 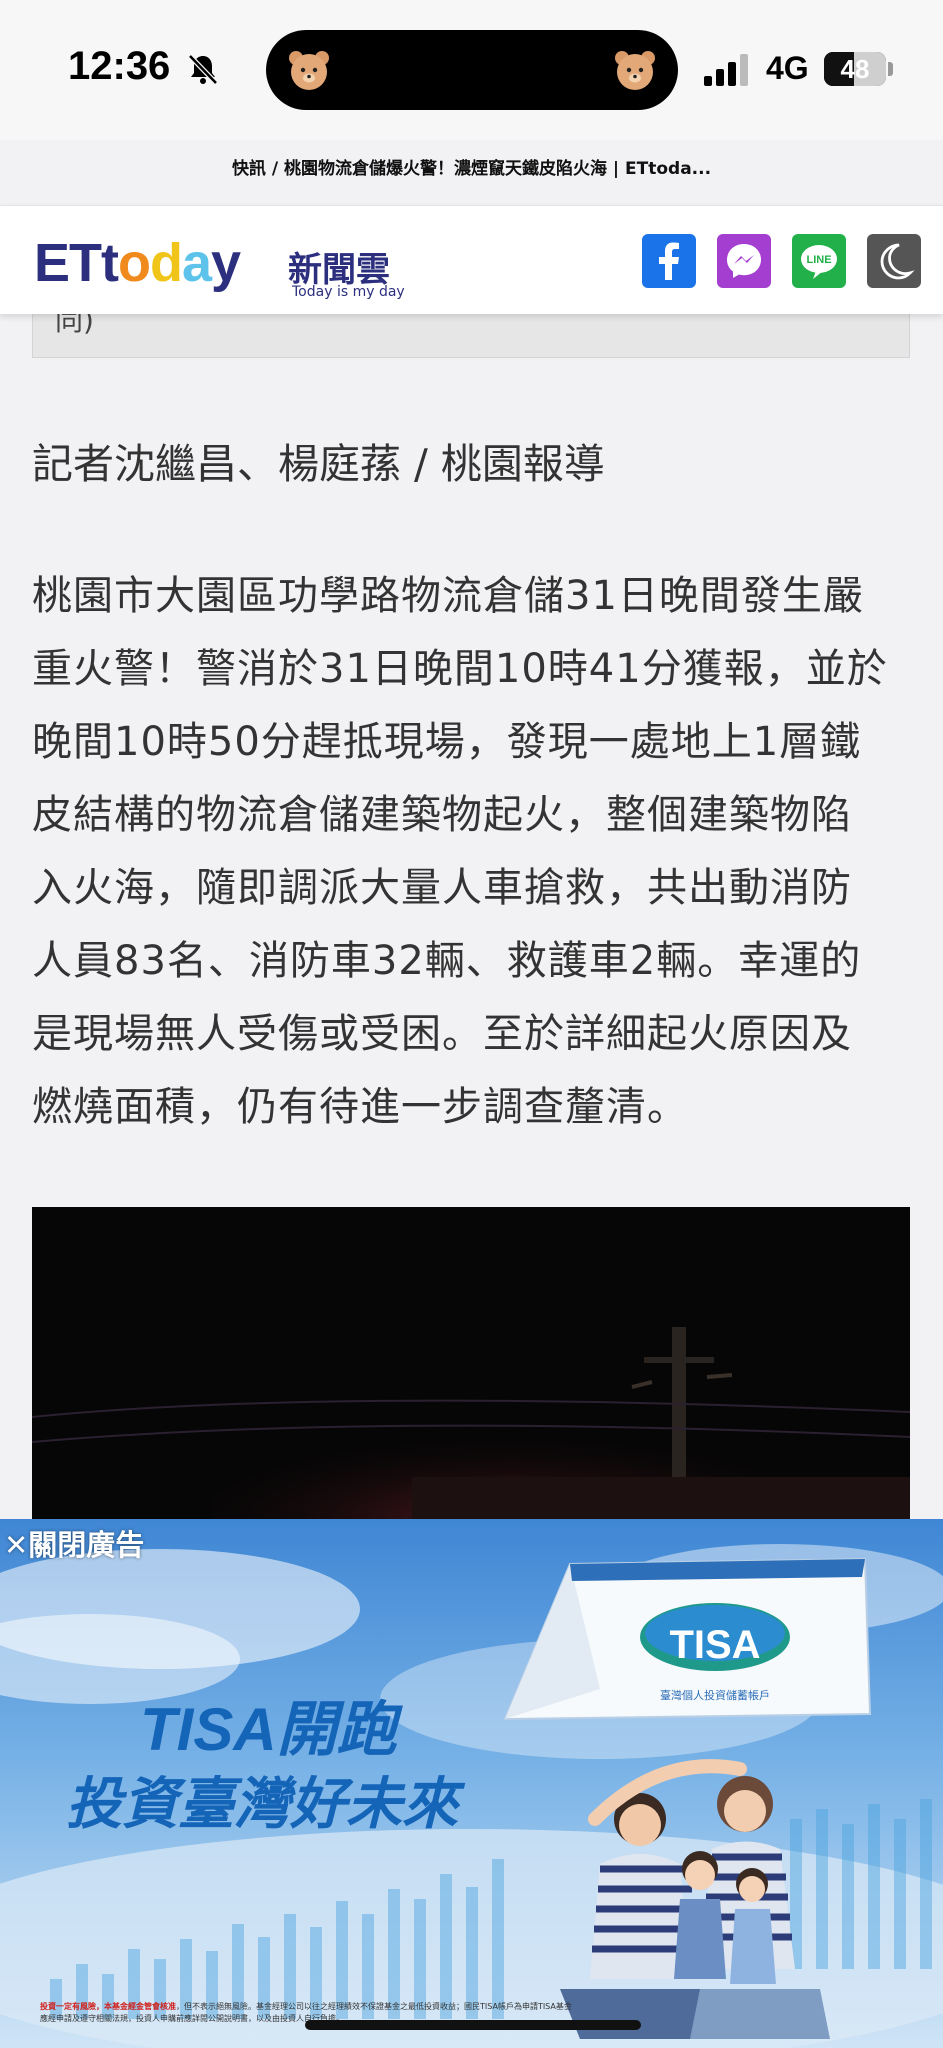 I want to click on line-icon: LINE, so click(x=819, y=262).